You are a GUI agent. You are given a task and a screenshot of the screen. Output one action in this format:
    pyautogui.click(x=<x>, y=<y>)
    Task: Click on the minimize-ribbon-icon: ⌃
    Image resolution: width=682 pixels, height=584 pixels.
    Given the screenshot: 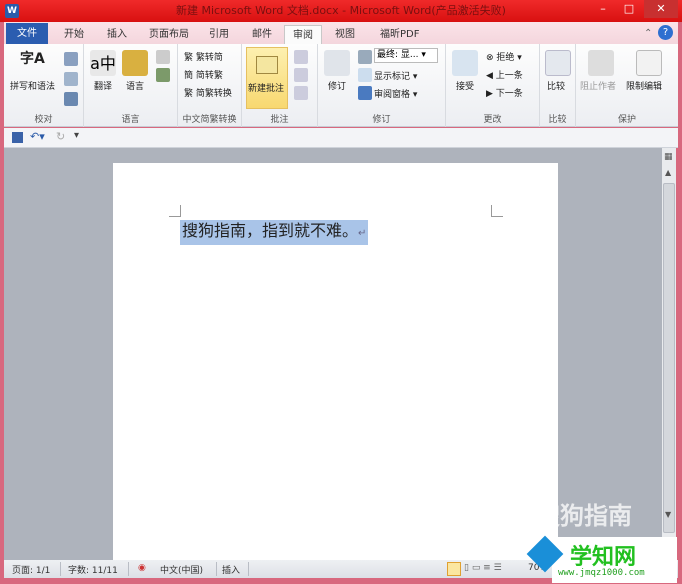 What is the action you would take?
    pyautogui.click(x=648, y=33)
    